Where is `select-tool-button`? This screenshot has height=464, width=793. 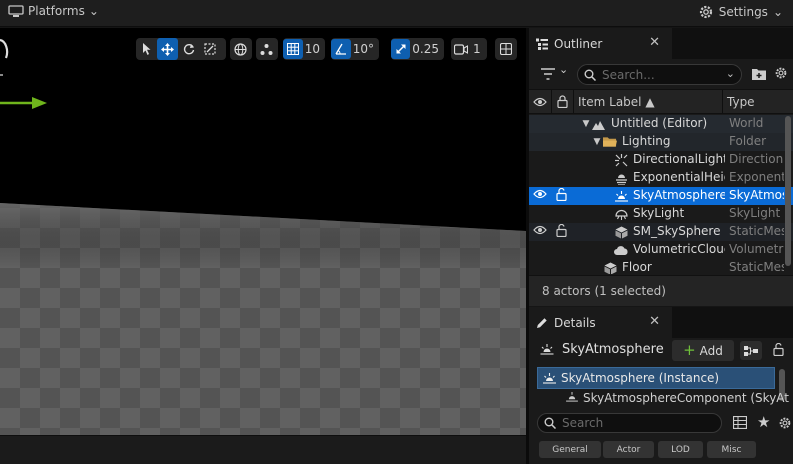 select-tool-button is located at coordinates (146, 49).